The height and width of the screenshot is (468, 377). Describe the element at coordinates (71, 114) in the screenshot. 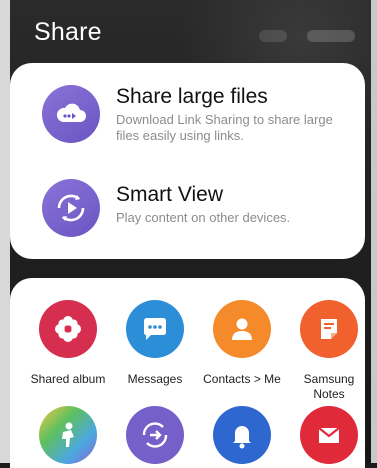

I see `cloud-link-icon` at that location.